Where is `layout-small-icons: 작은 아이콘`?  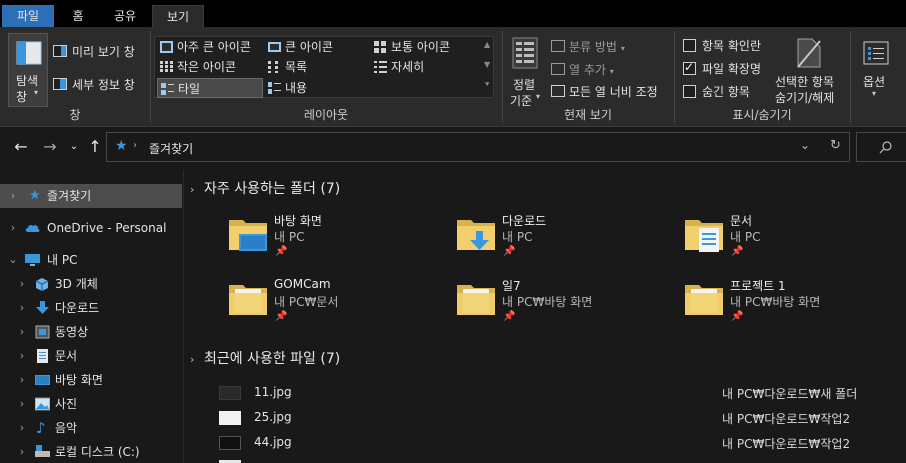
layout-small-icons: 작은 아이콘 is located at coordinates (210, 67).